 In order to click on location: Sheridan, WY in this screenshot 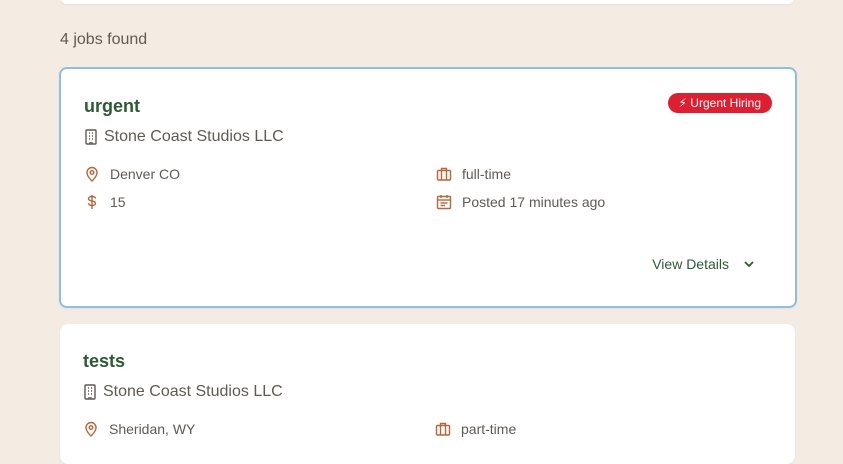, I will do `click(139, 429)`.